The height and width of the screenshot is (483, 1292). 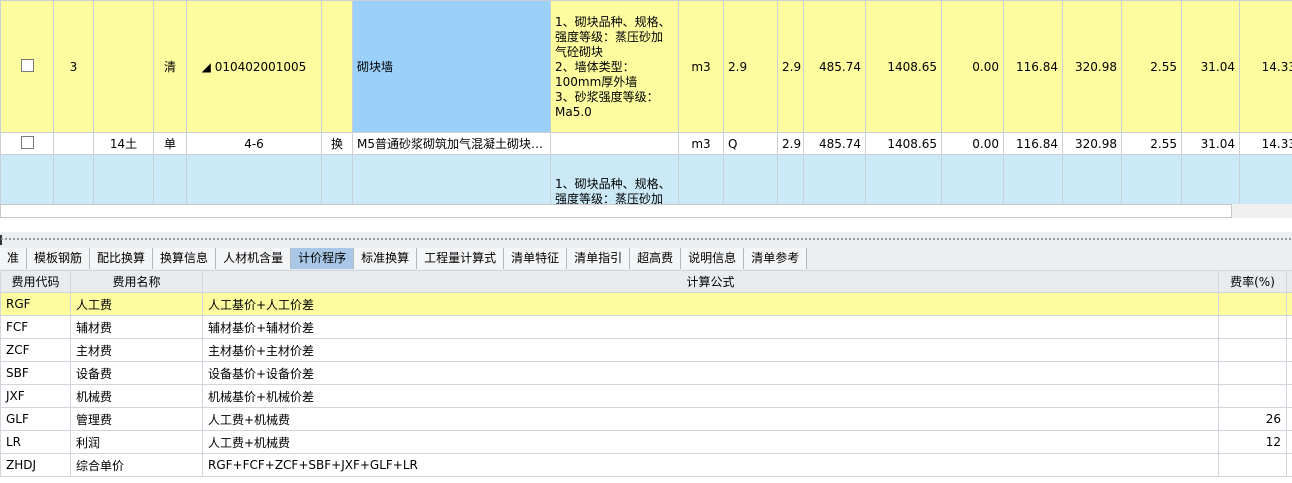 What do you see at coordinates (750, 143) in the screenshot?
I see `quantity-expr: Q` at bounding box center [750, 143].